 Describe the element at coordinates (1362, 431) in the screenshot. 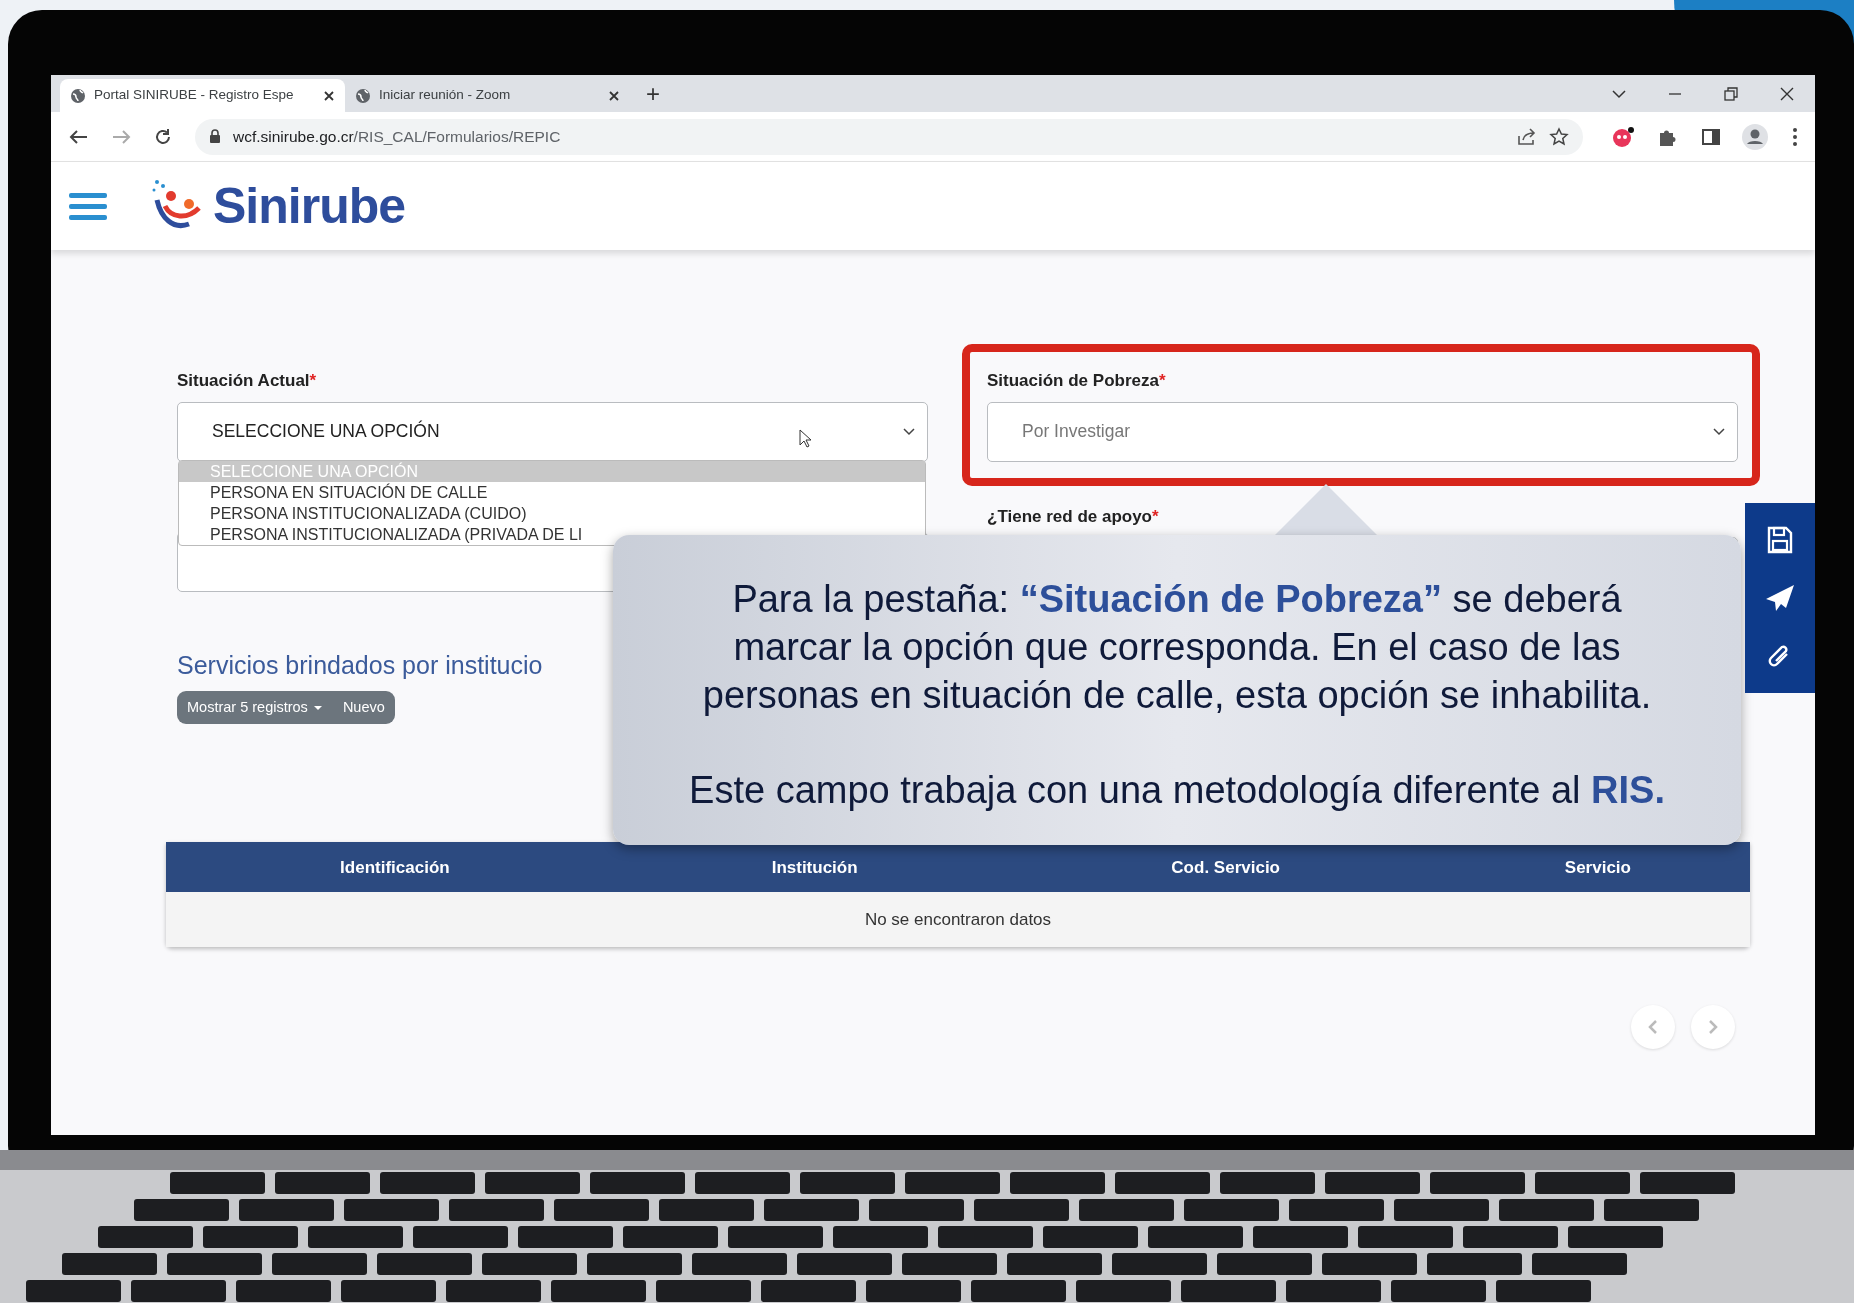

I see `select-field: Por Investigar` at that location.